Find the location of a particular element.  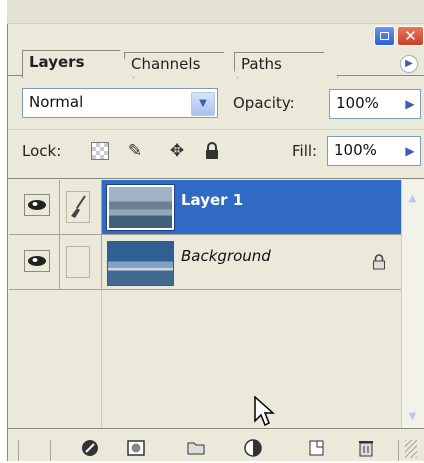

lock-label: Lock: is located at coordinates (42, 151).